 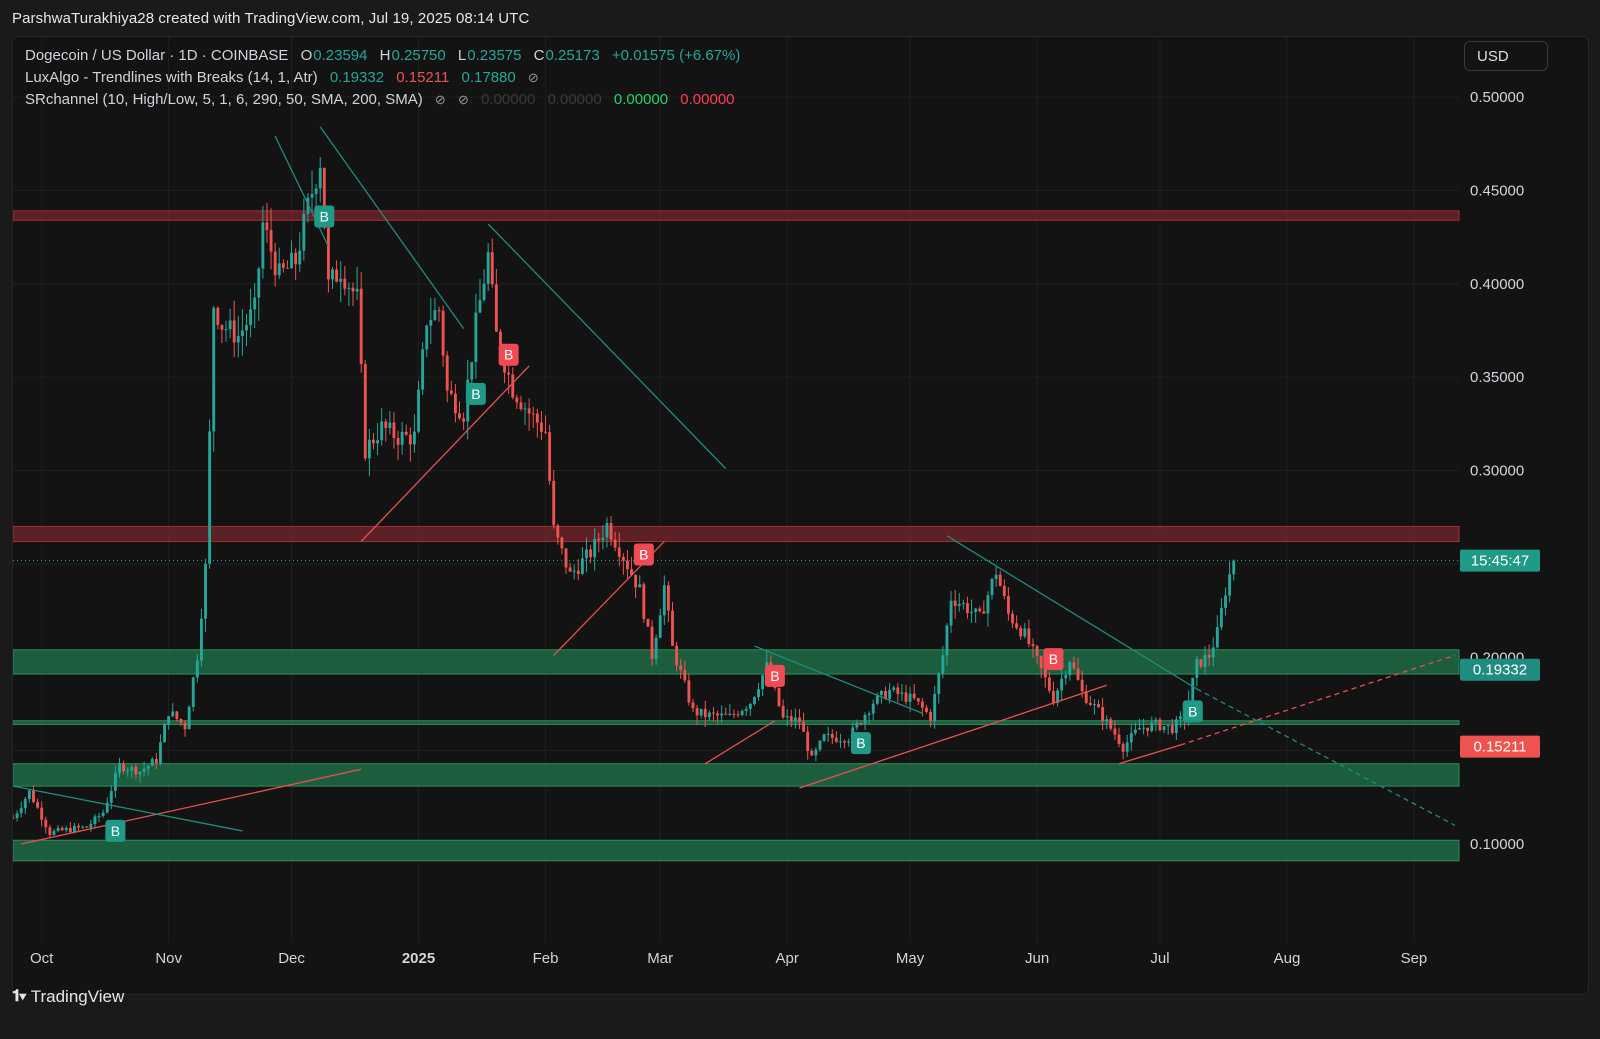 What do you see at coordinates (728, 958) in the screenshot?
I see `time-axis: Oct Nov Dec 2025 Feb Mar Apr May Jun Jul Aug Sep` at bounding box center [728, 958].